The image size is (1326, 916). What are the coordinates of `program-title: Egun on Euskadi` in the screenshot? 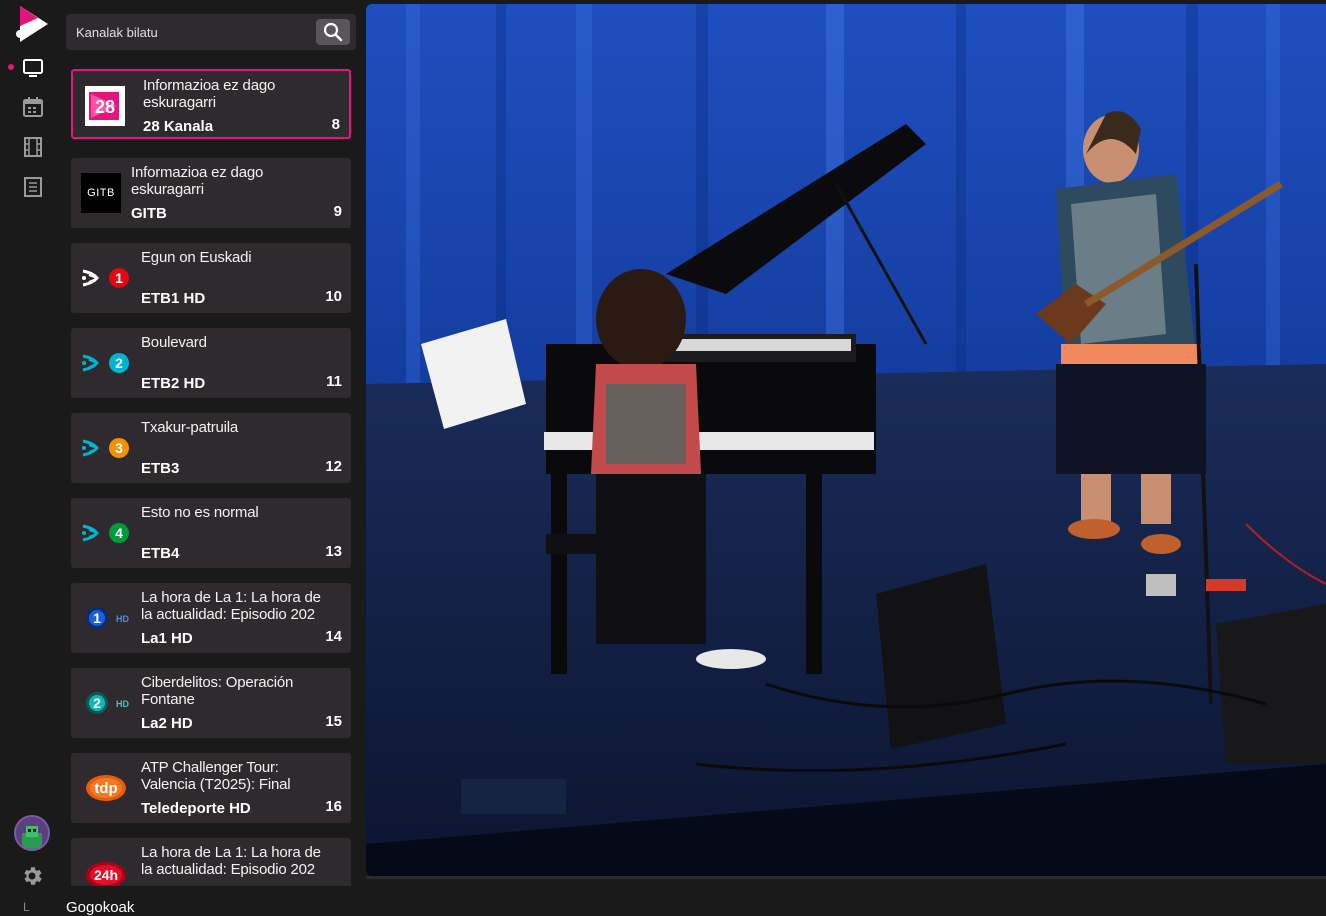 It's located at (196, 257).